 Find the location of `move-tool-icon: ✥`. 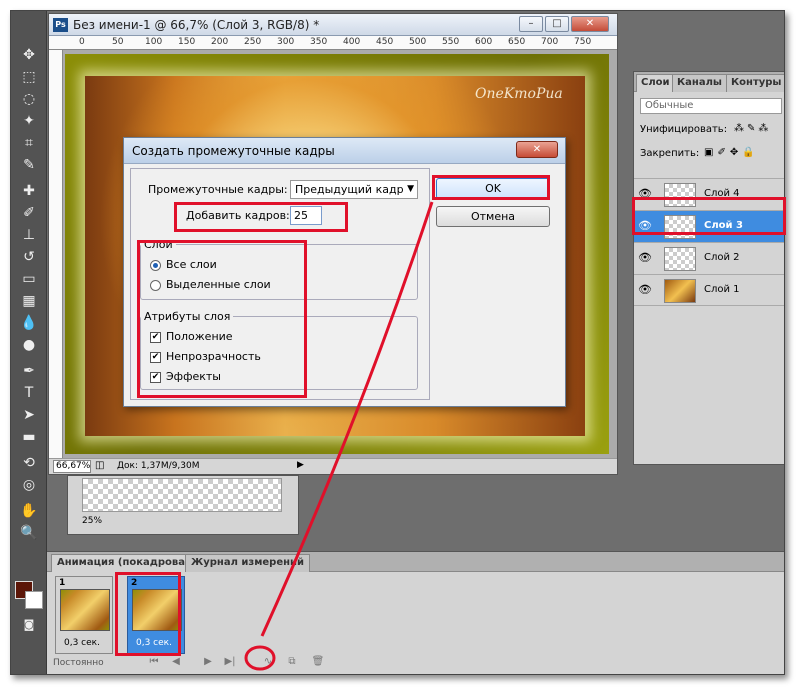

move-tool-icon: ✥ is located at coordinates (29, 55).